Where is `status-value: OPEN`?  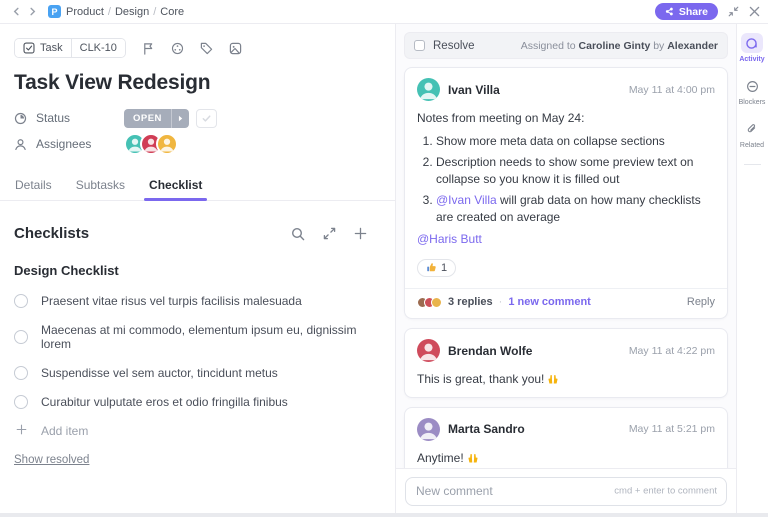 status-value: OPEN is located at coordinates (147, 118).